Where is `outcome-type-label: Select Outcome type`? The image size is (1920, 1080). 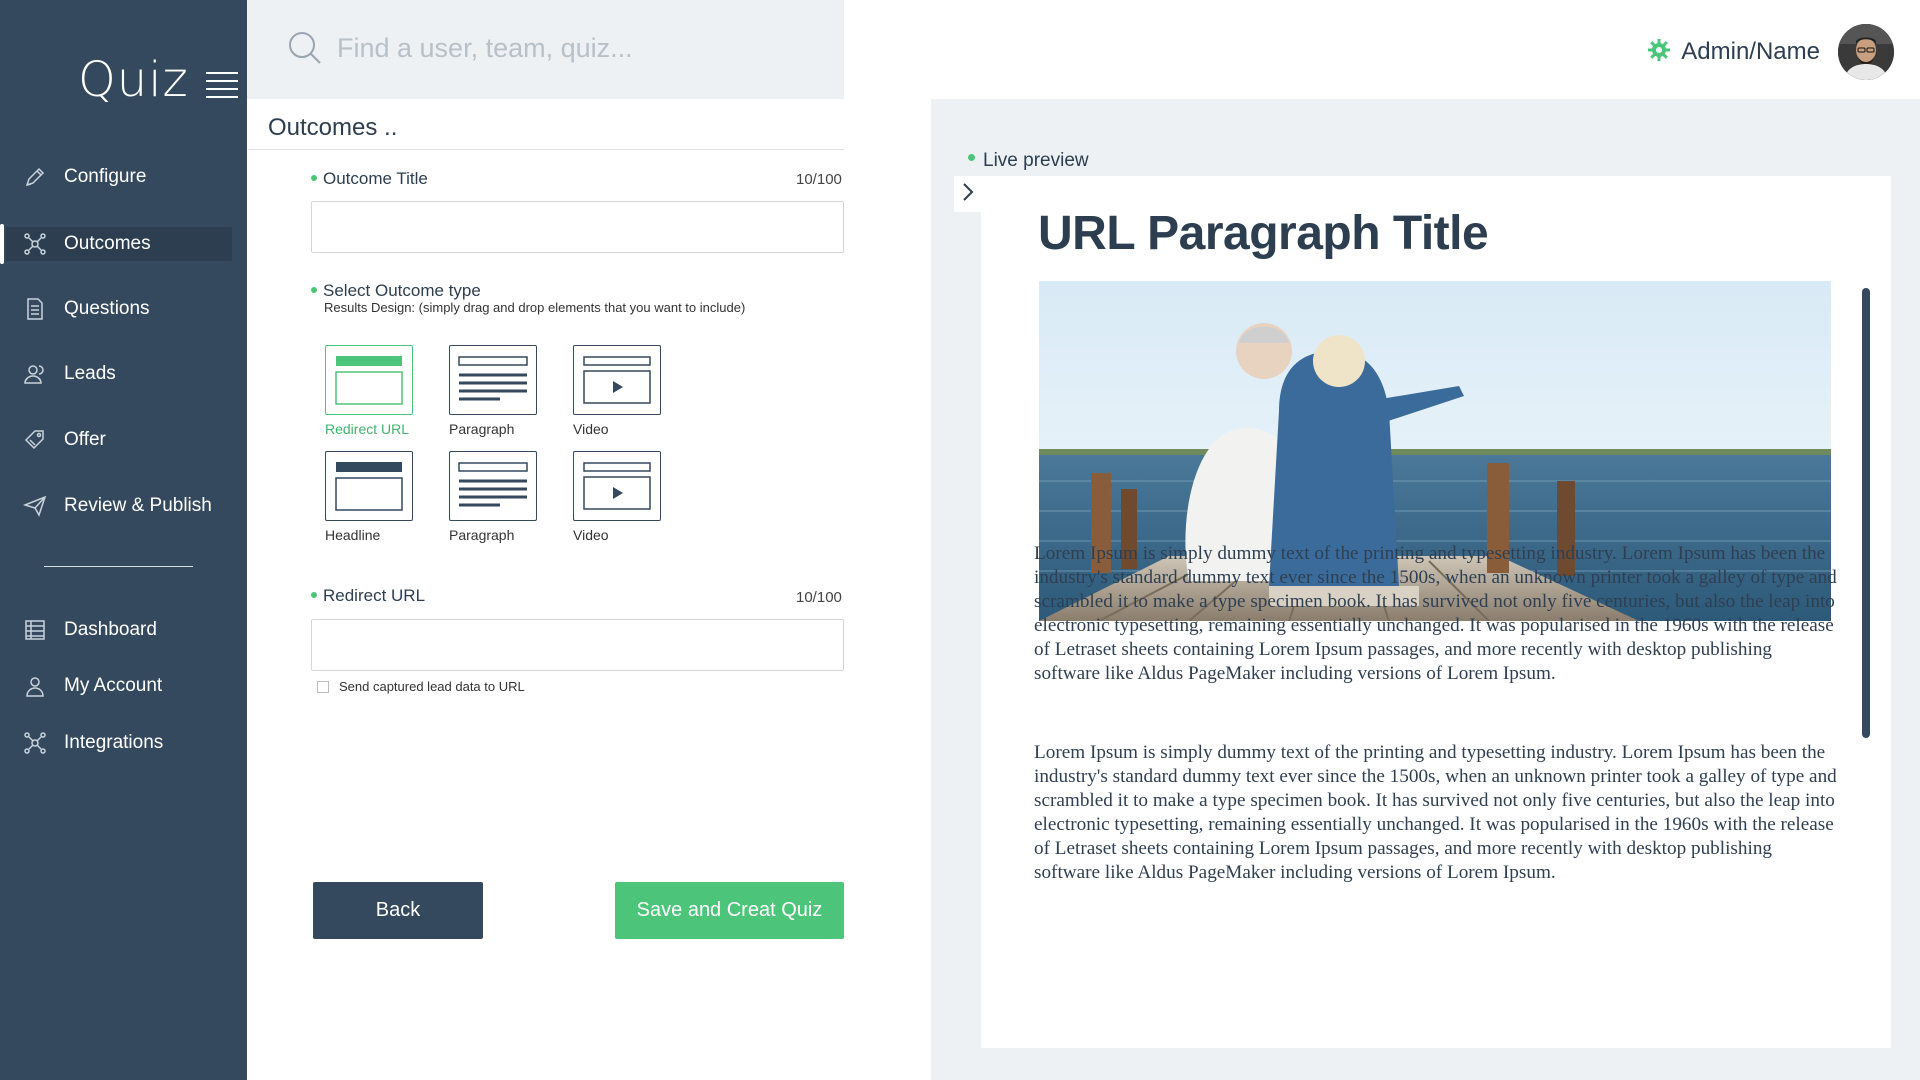 outcome-type-label: Select Outcome type is located at coordinates (396, 291).